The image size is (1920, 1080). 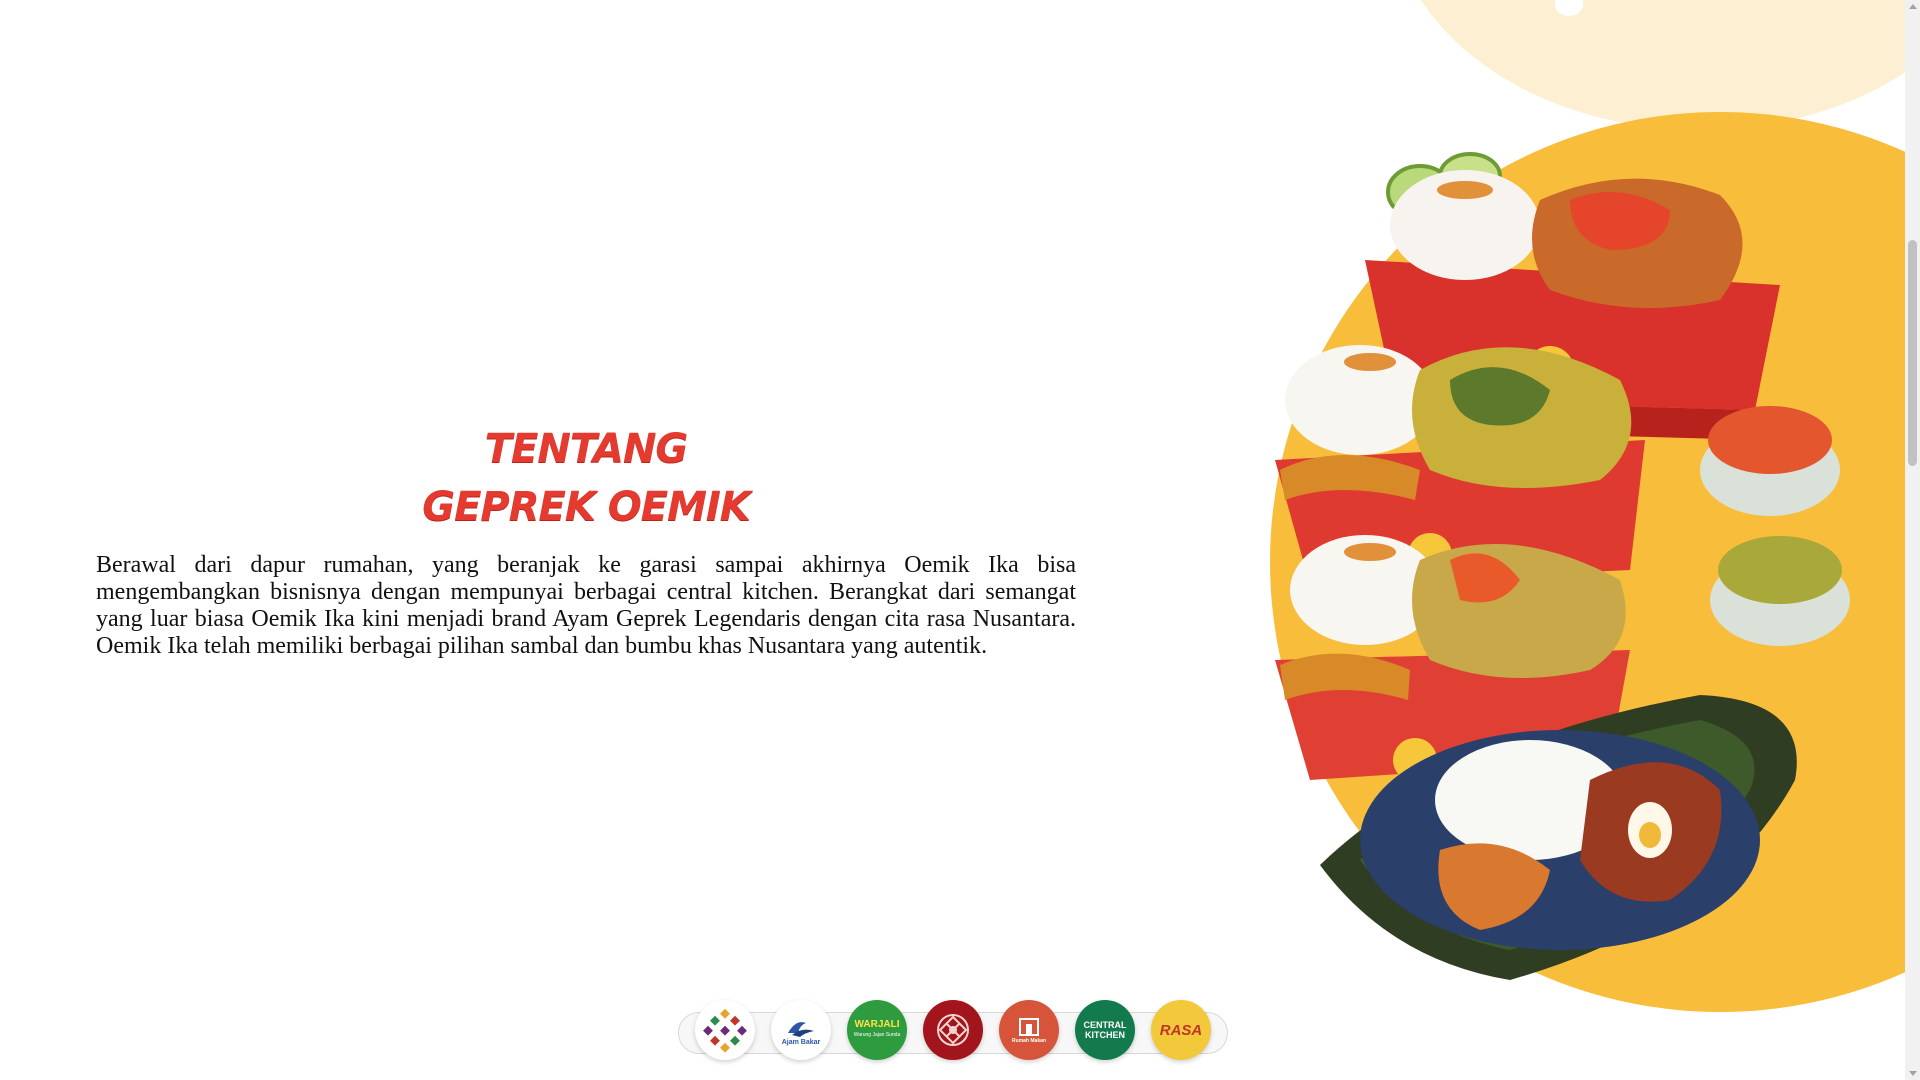 I want to click on scroll-down-arrow-icon, so click(x=1913, y=1073).